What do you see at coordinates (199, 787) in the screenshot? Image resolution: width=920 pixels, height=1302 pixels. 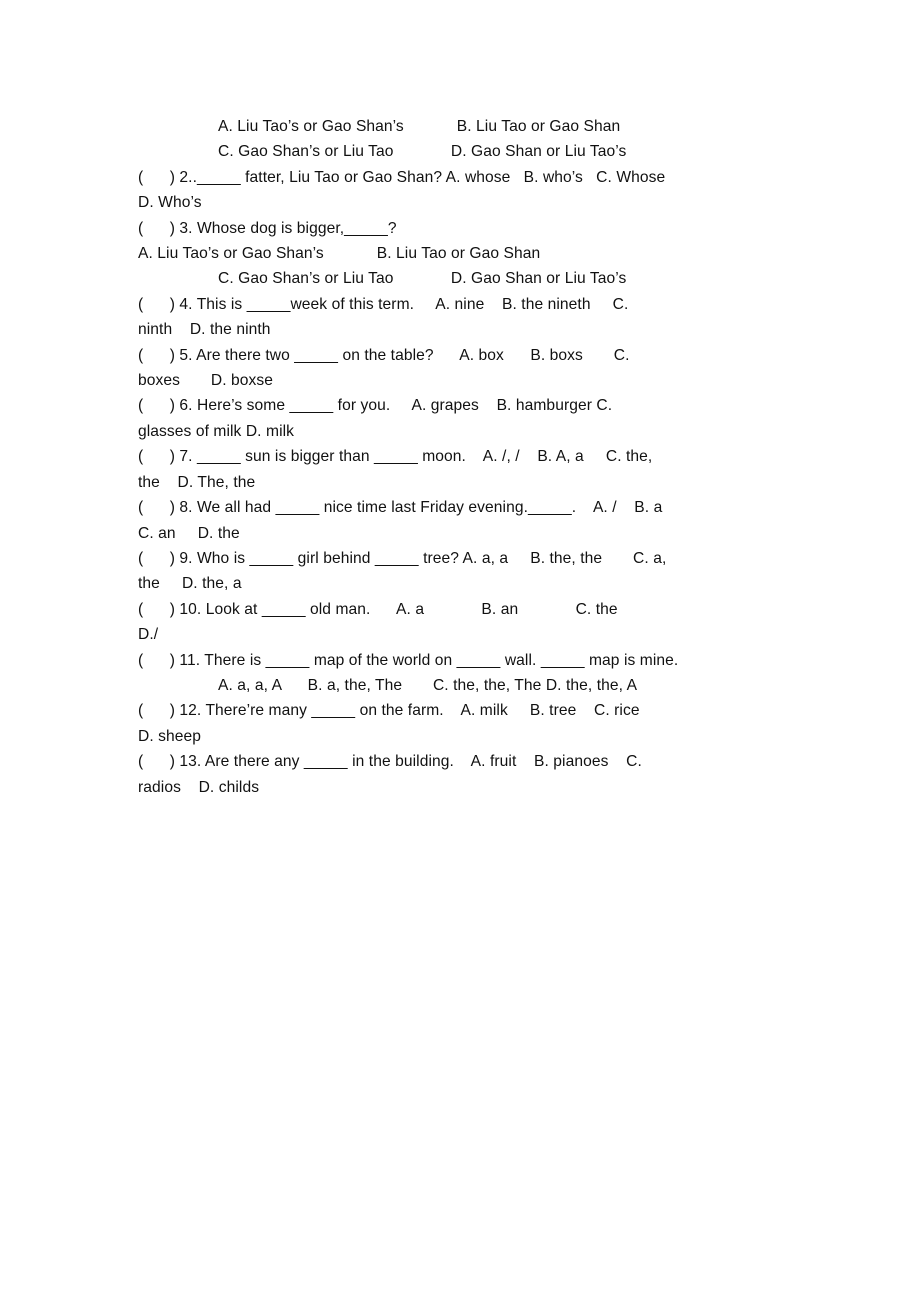 I see `text-line: radios D. childs` at bounding box center [199, 787].